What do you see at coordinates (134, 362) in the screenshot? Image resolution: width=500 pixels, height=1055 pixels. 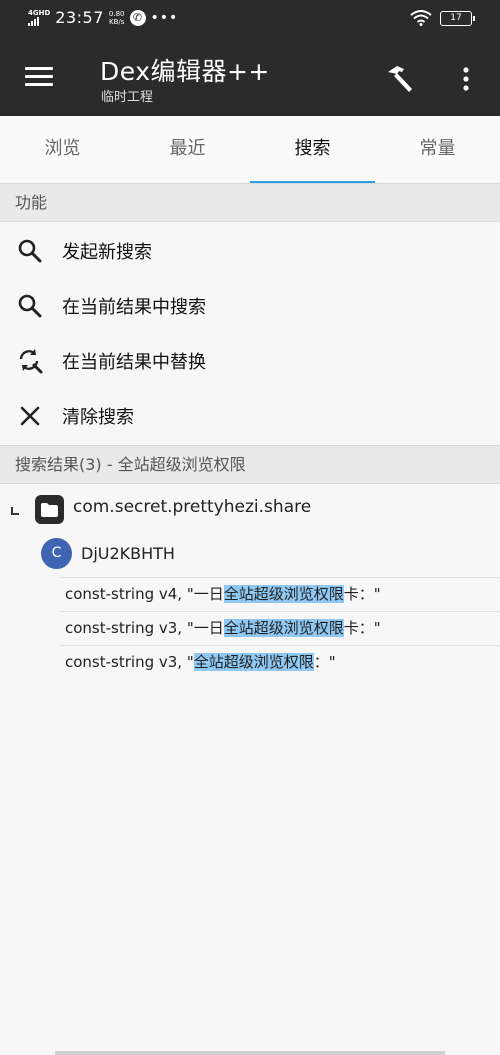 I see `replace-in-results-label: 在当前结果中替换` at bounding box center [134, 362].